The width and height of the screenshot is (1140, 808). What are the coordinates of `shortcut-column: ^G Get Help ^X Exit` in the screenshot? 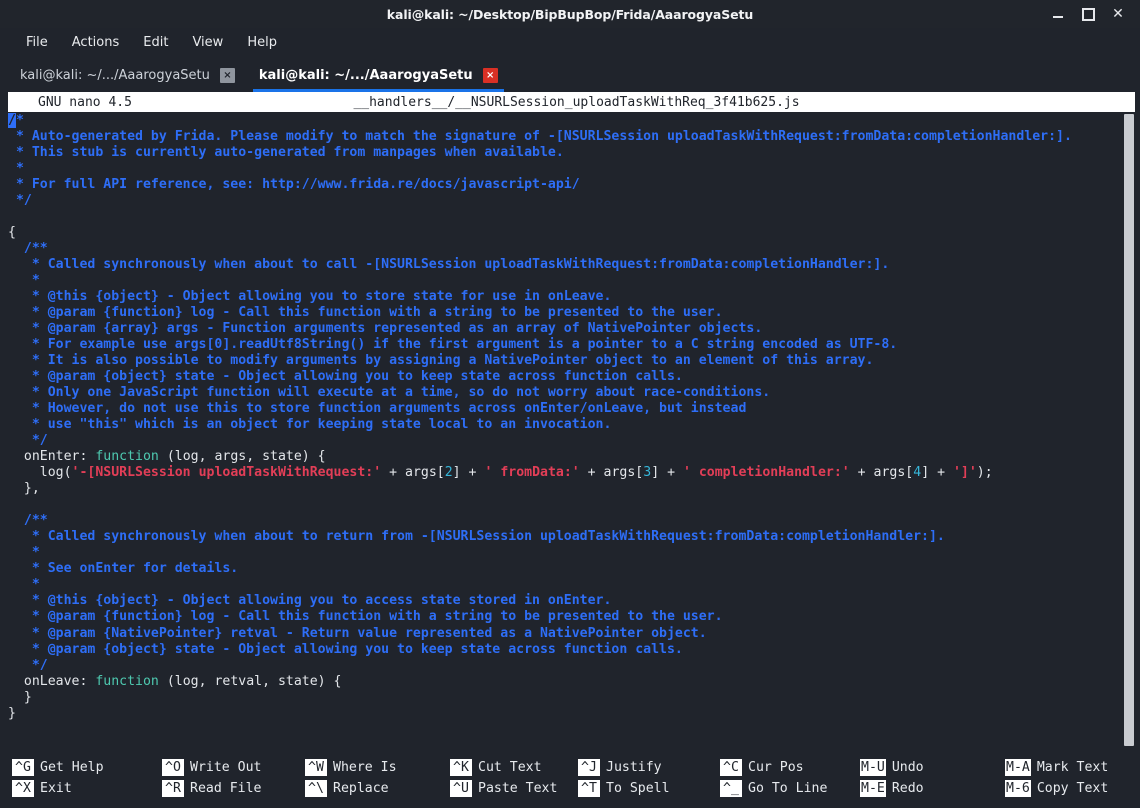 It's located at (87, 783).